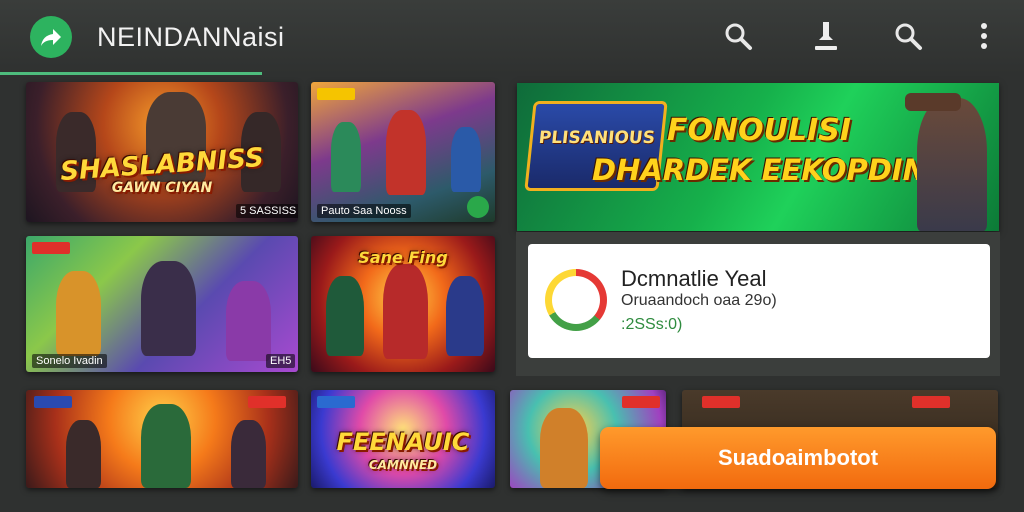  What do you see at coordinates (738, 36) in the screenshot?
I see `magnifier-icon` at bounding box center [738, 36].